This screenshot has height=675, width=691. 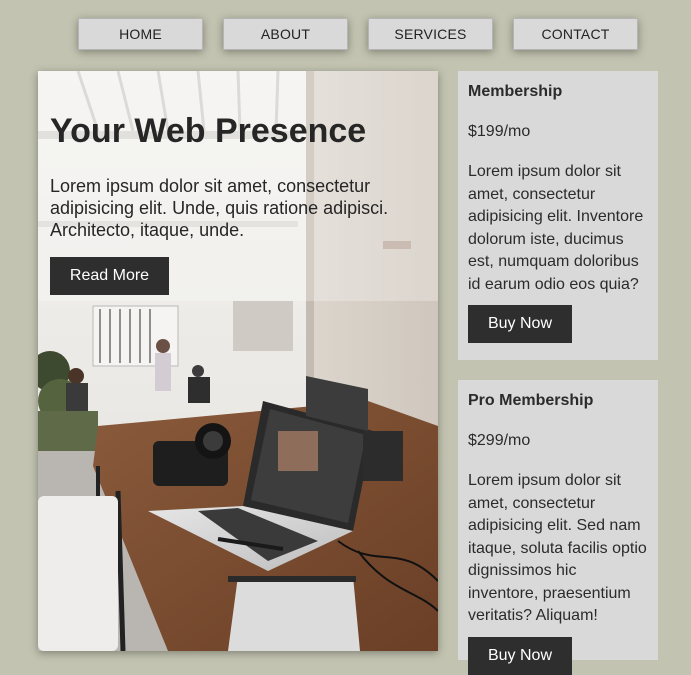 What do you see at coordinates (140, 34) in the screenshot?
I see `nav-home-button: HOME` at bounding box center [140, 34].